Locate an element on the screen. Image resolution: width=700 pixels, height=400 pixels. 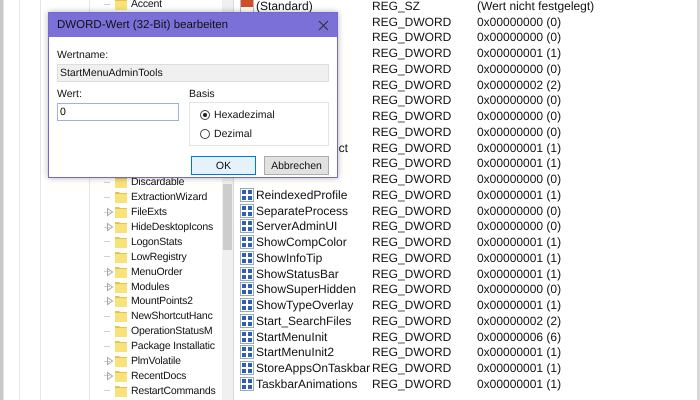
value-name: ShowSuperHidden is located at coordinates (306, 289).